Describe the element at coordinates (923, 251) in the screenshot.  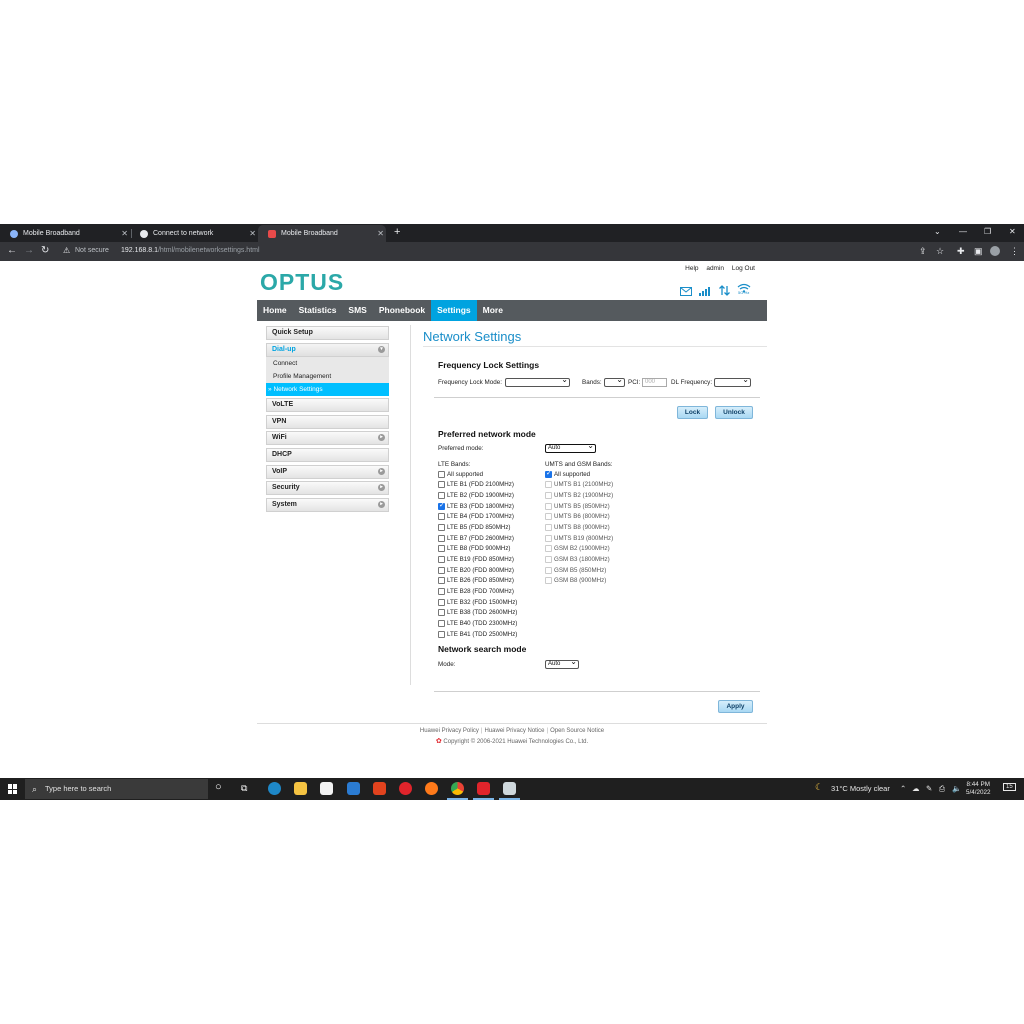
I see `share-icon: ⇪` at that location.